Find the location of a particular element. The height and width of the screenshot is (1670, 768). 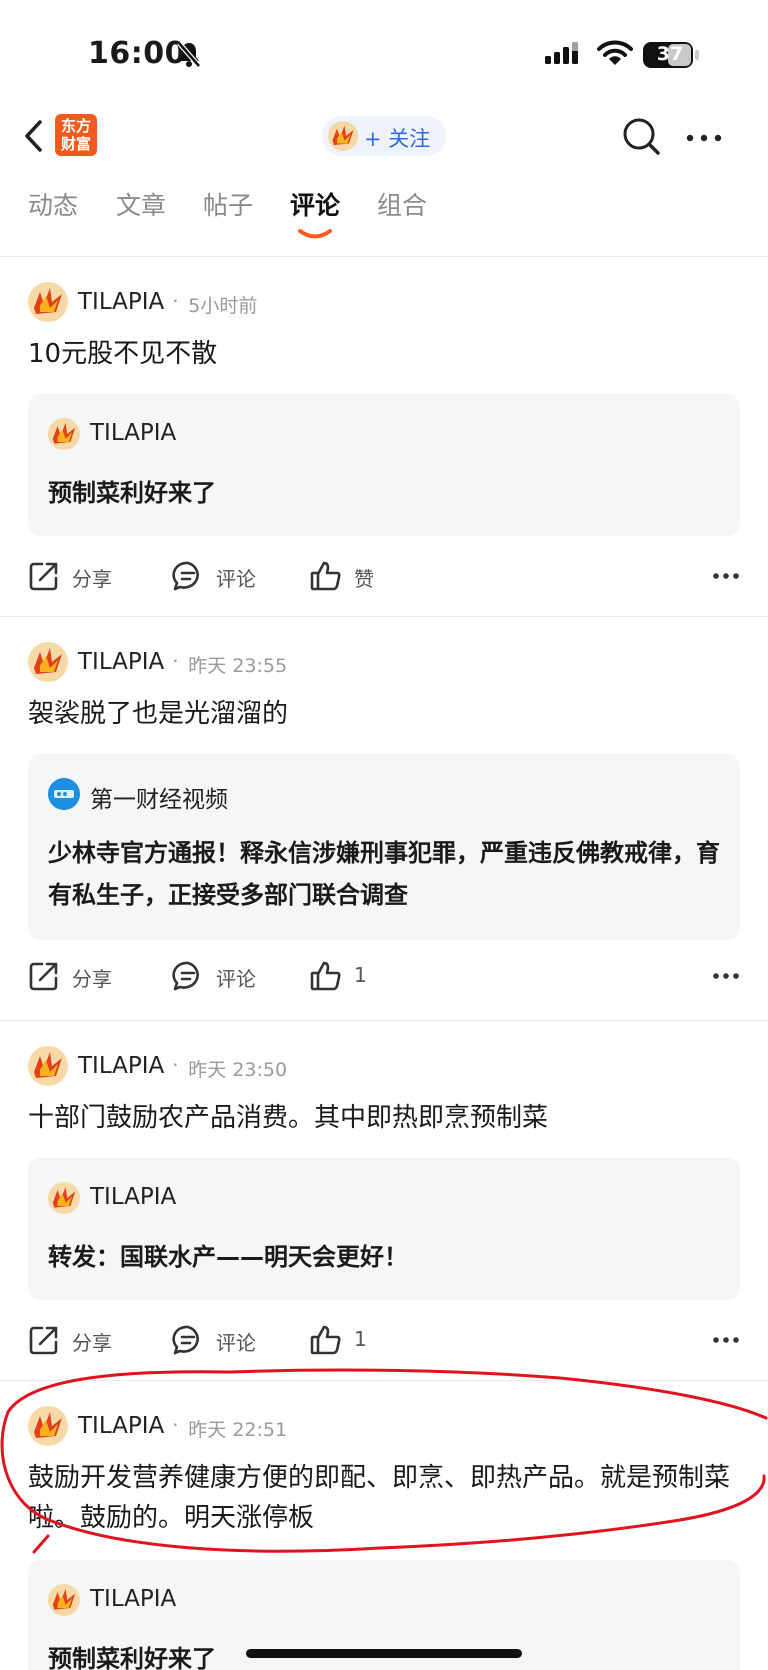

wifi-icon is located at coordinates (615, 52).